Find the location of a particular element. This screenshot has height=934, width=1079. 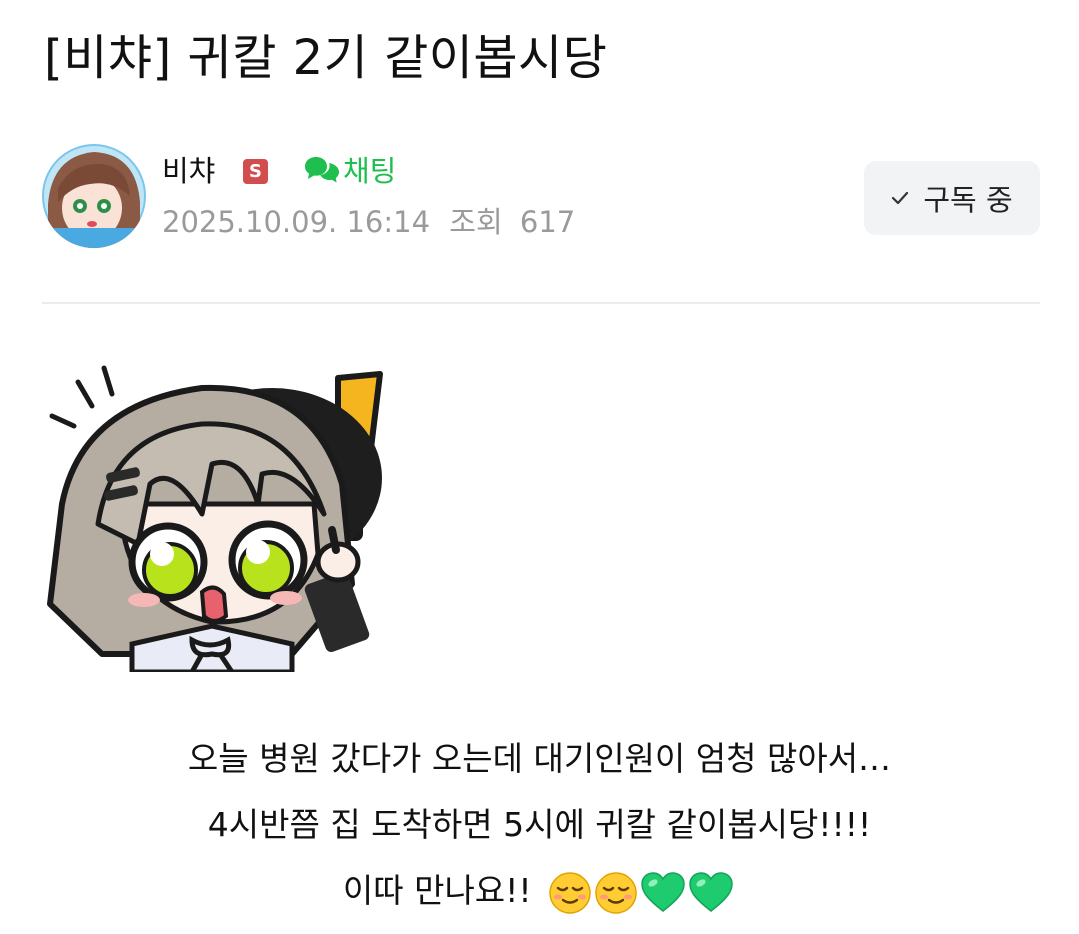

body-line-3: 이따 만나요!! is located at coordinates (437, 890).